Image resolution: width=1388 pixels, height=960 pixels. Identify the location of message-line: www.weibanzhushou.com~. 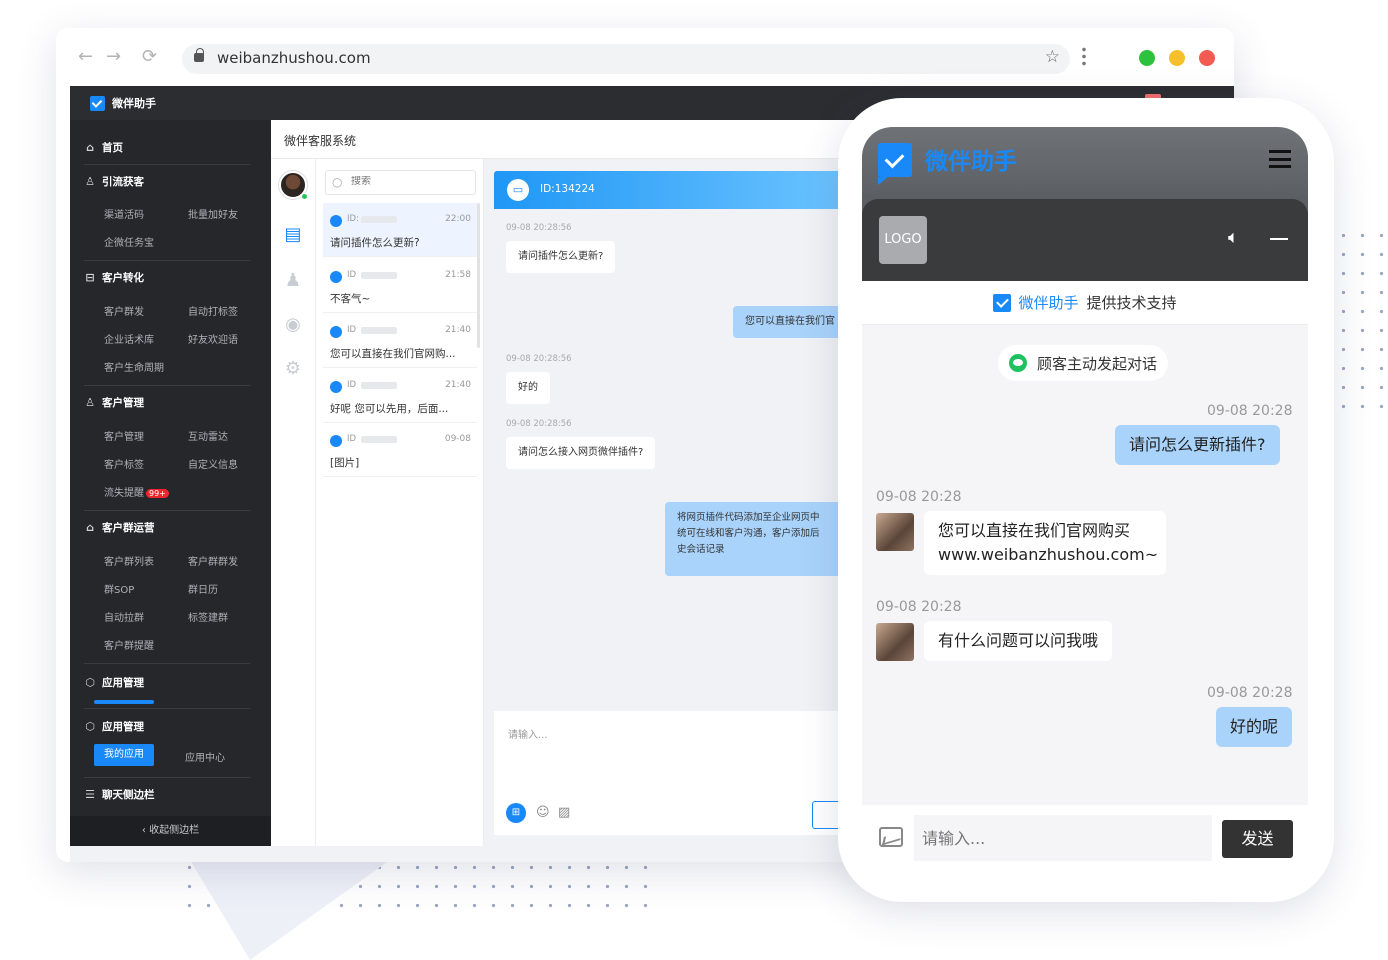
(1048, 554).